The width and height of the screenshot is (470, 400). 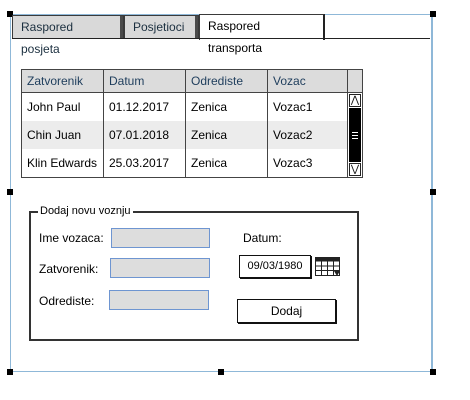 I want to click on prisoner-label: Zatvorenik:, so click(x=69, y=269).